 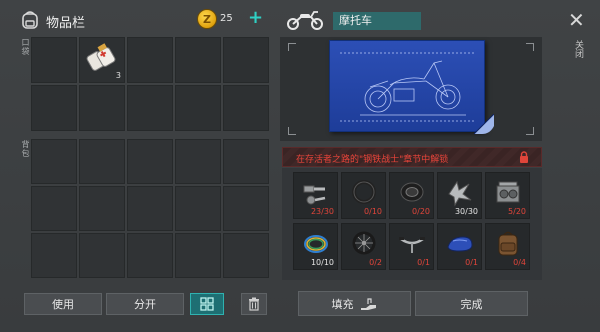 What do you see at coordinates (25, 47) in the screenshot?
I see `pocket-label: 口袋` at bounding box center [25, 47].